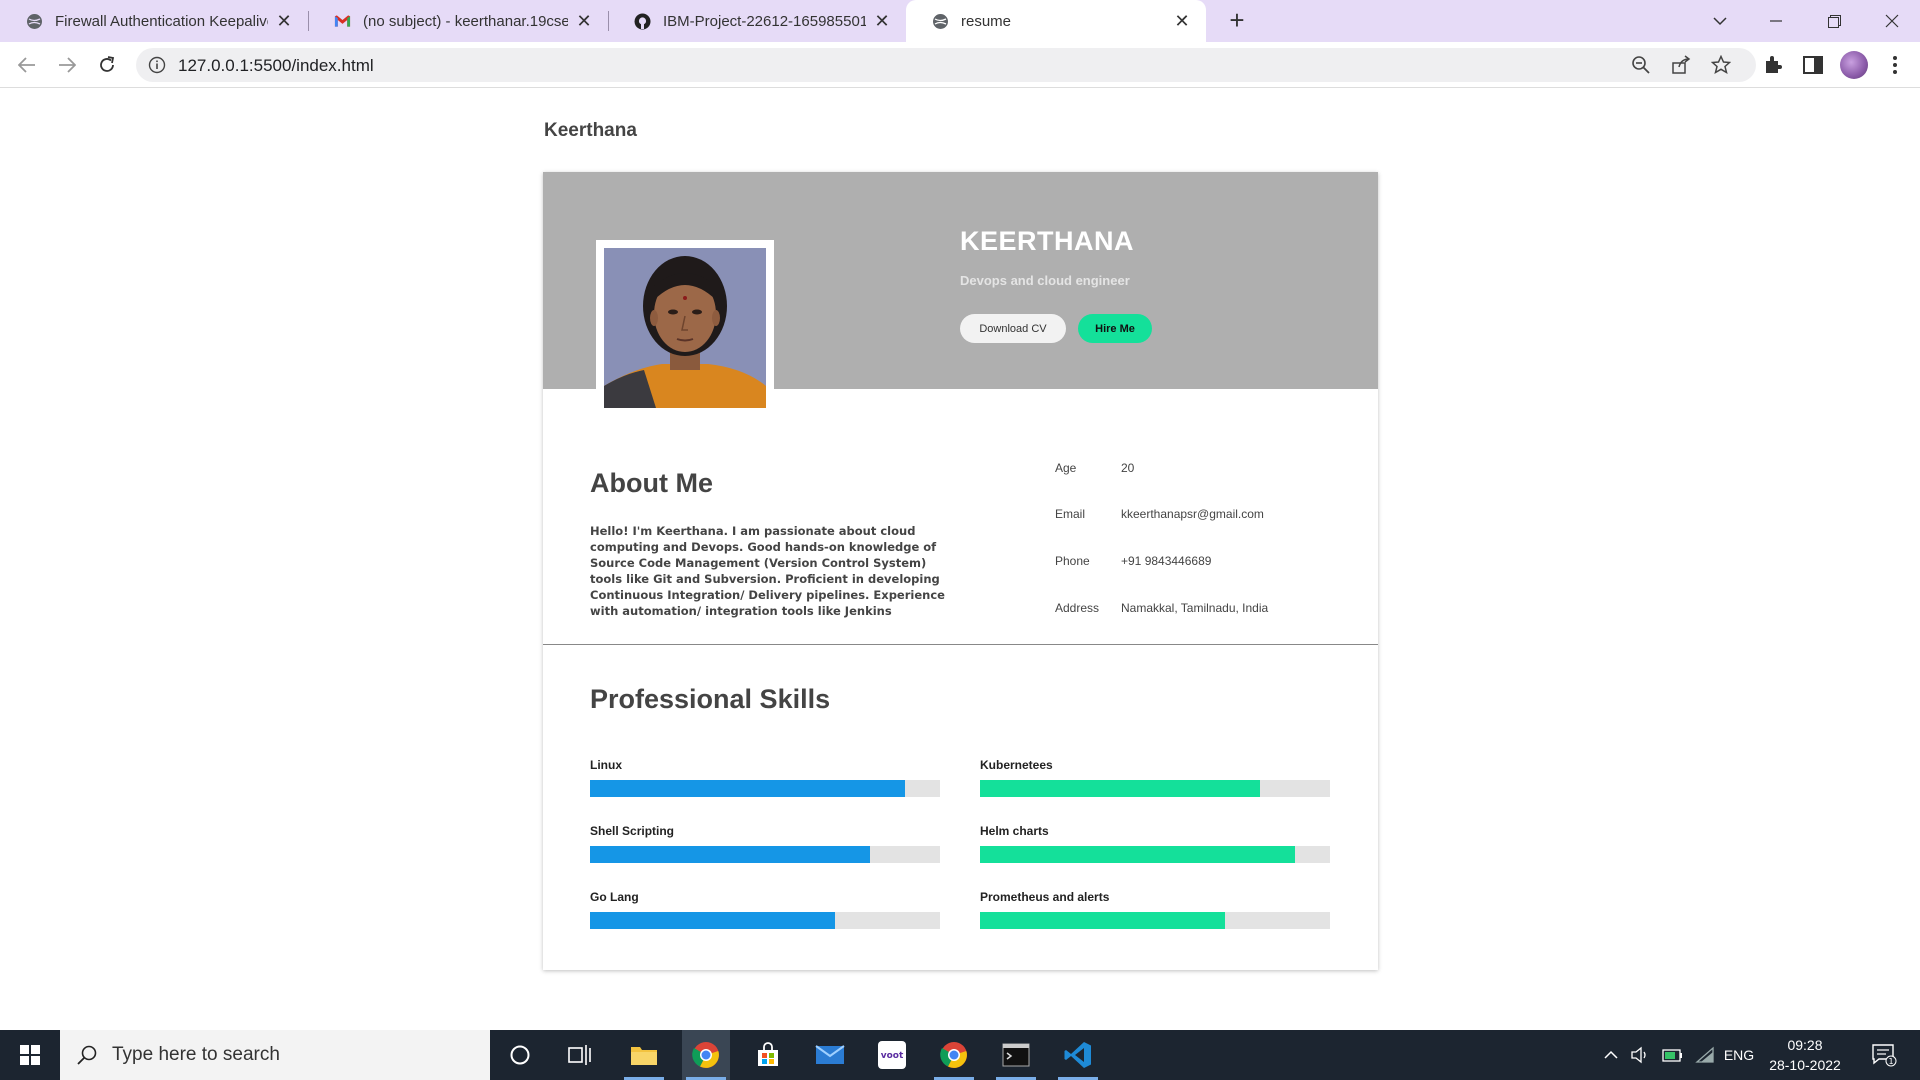 The image size is (1920, 1080). I want to click on skill-label: Go Lang, so click(614, 897).